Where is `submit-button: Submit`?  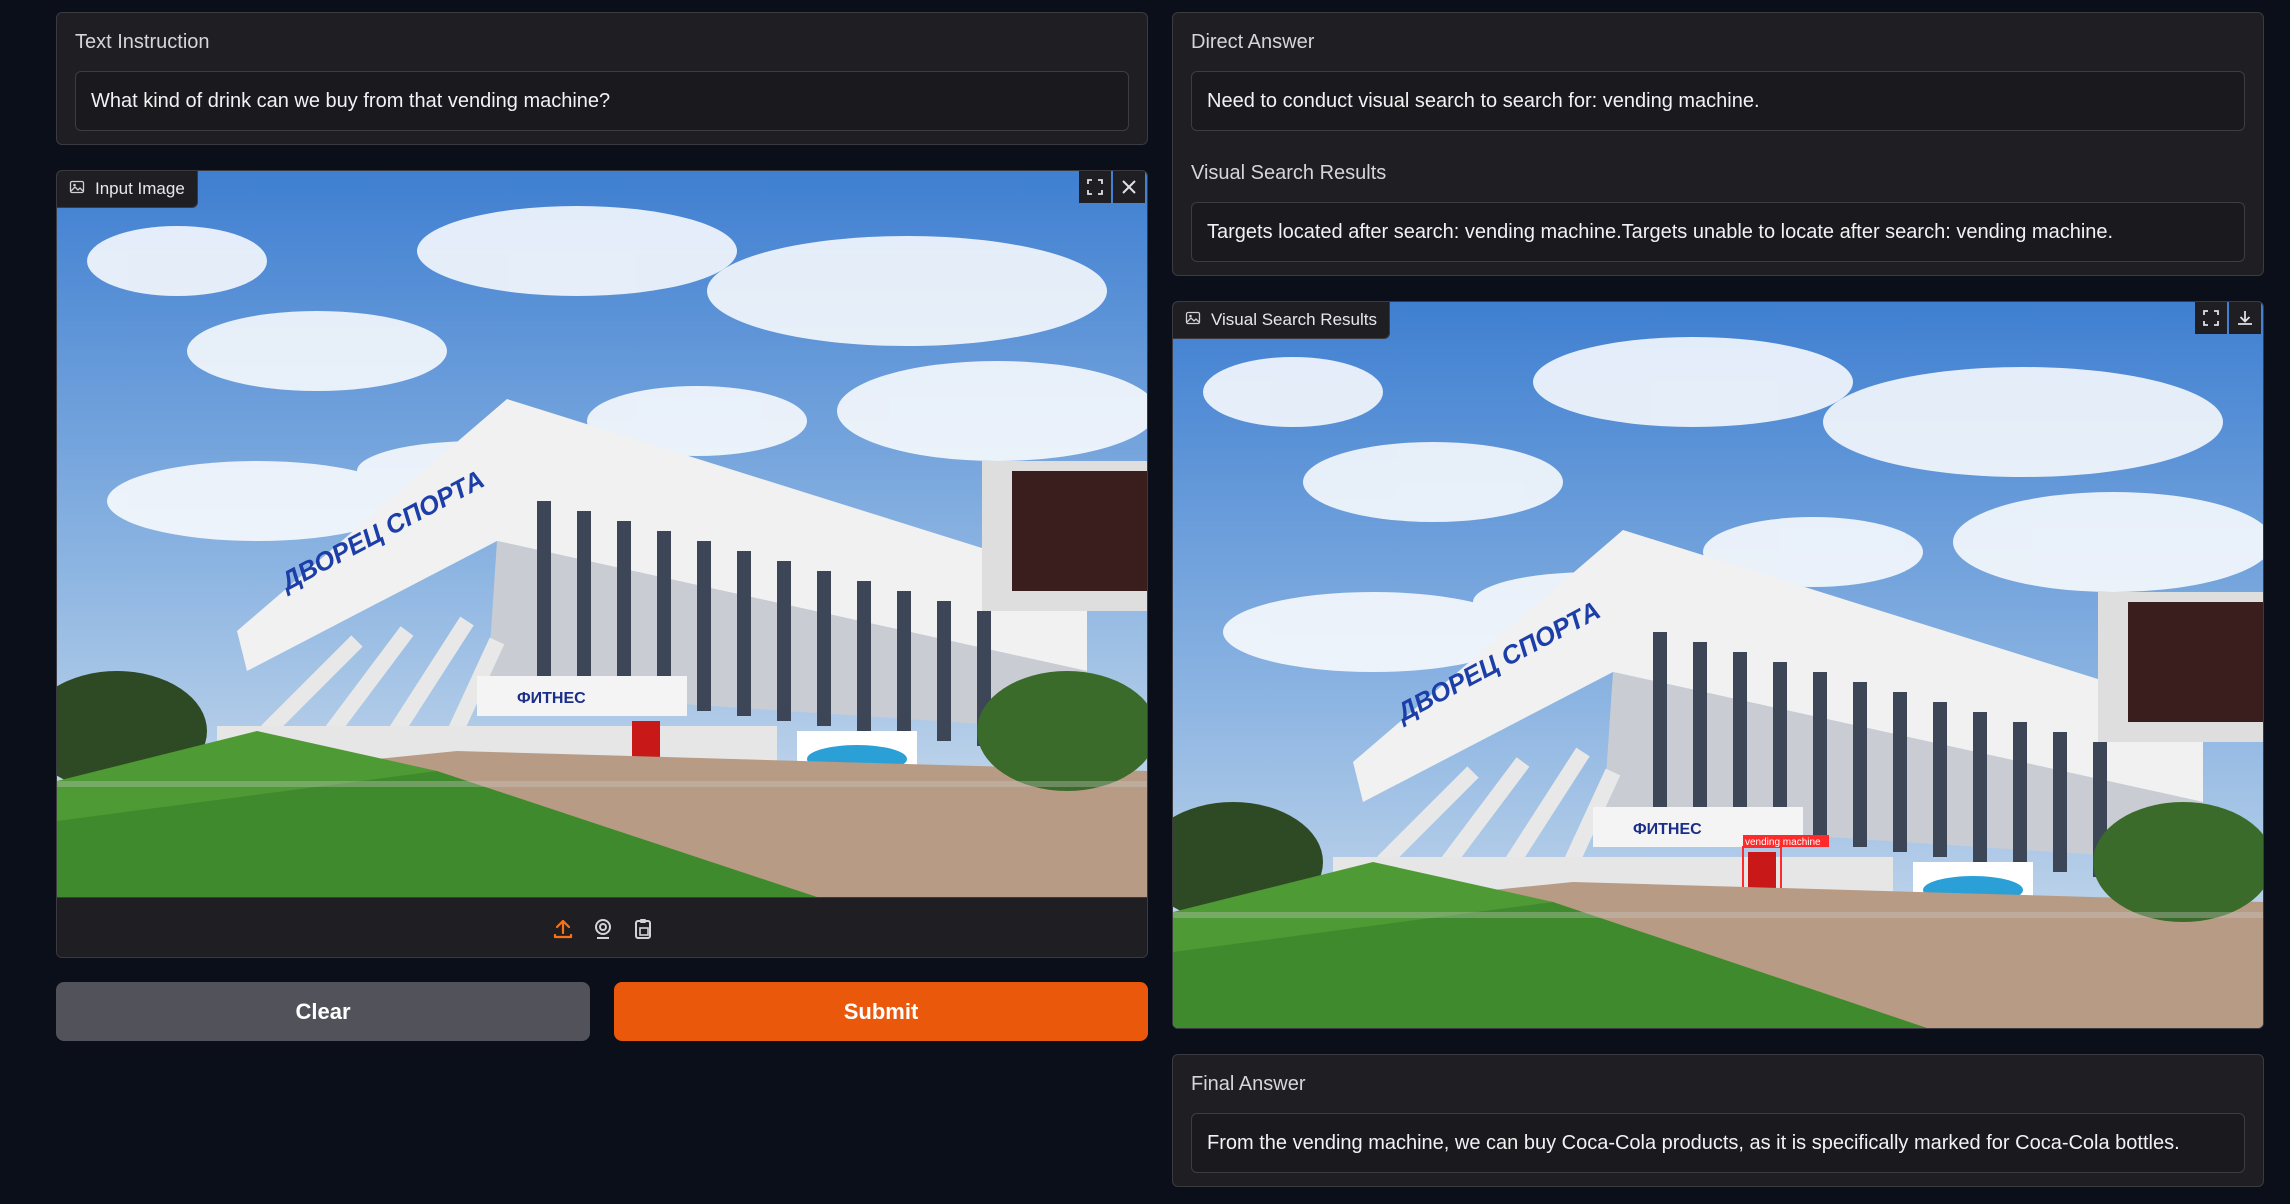
submit-button: Submit is located at coordinates (881, 1011).